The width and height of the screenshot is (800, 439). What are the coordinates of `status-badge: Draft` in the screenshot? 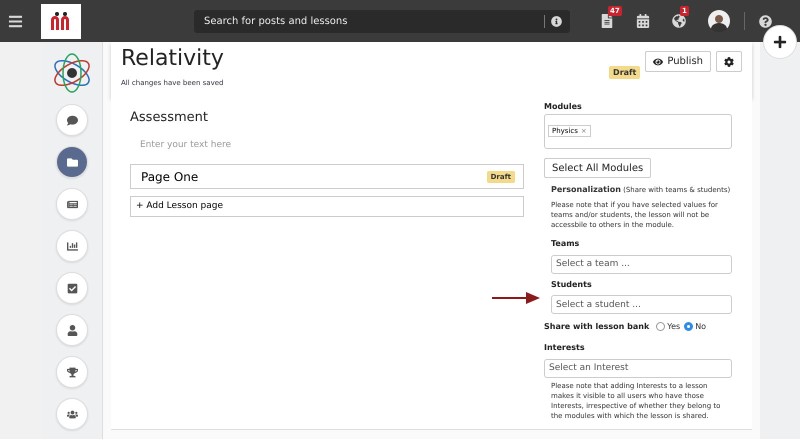 It's located at (624, 72).